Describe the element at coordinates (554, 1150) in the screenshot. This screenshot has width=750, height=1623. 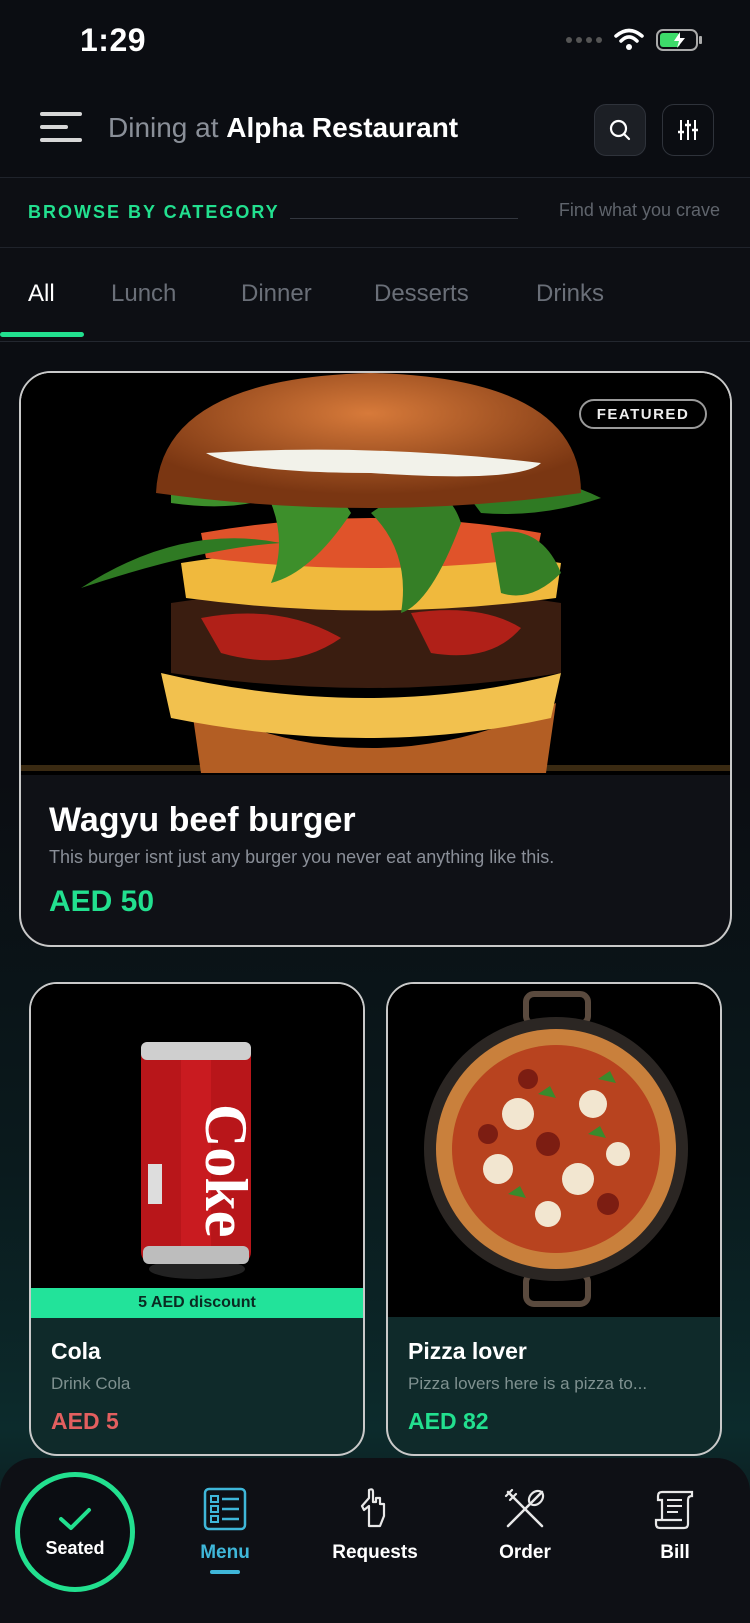
I see `pizza-image` at that location.